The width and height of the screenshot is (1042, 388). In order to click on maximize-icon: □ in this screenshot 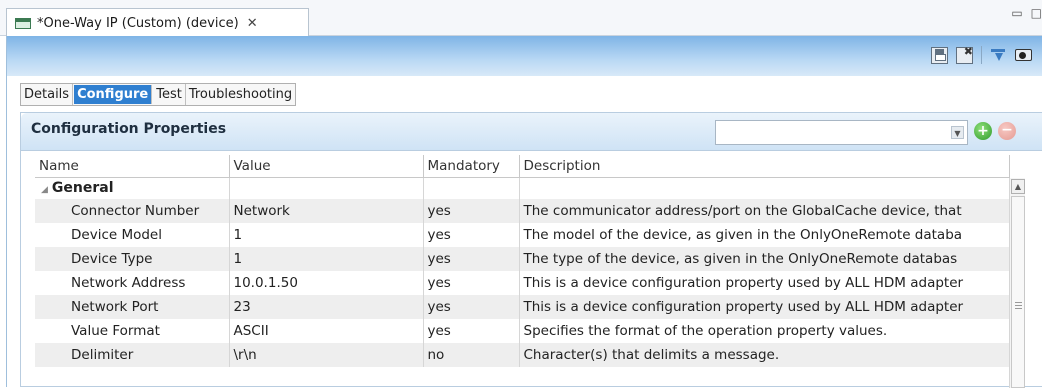, I will do `click(1036, 13)`.